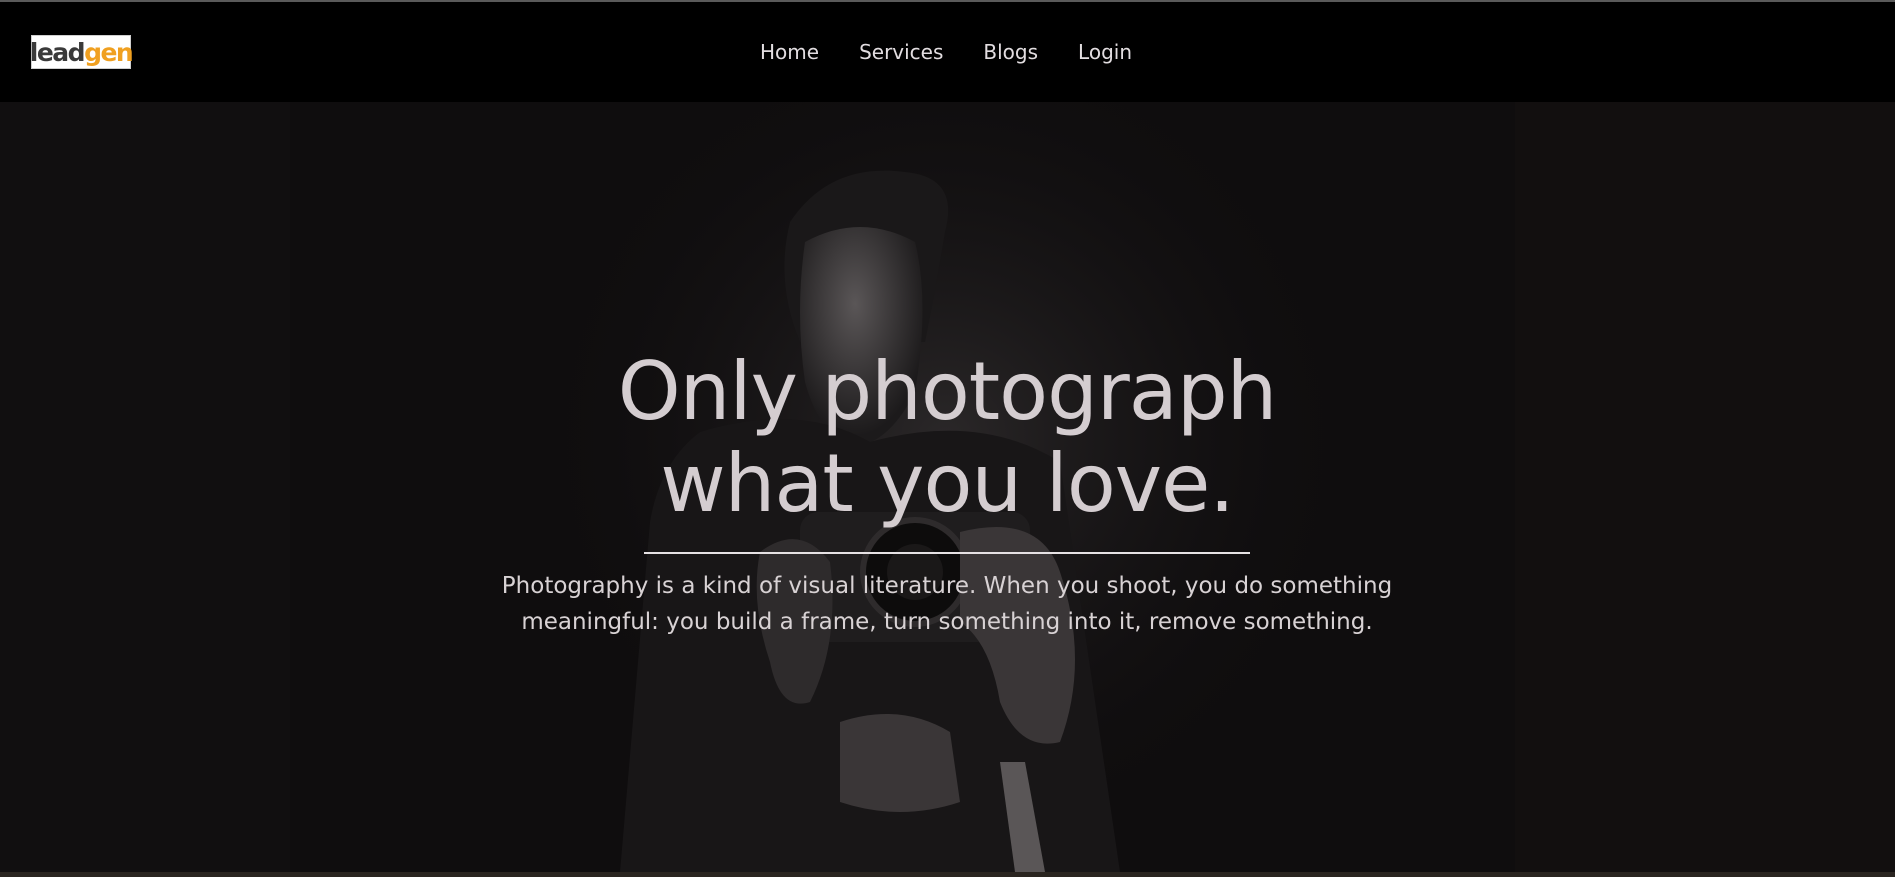 The height and width of the screenshot is (877, 1895). What do you see at coordinates (947, 483) in the screenshot?
I see `hero-headline-line-2: what you love.` at bounding box center [947, 483].